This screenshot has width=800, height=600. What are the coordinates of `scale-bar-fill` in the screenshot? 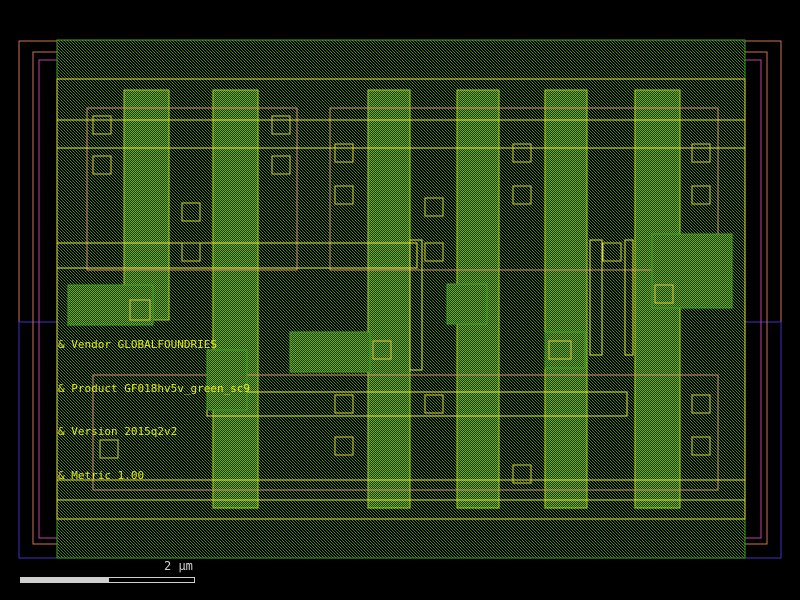 It's located at (65, 580).